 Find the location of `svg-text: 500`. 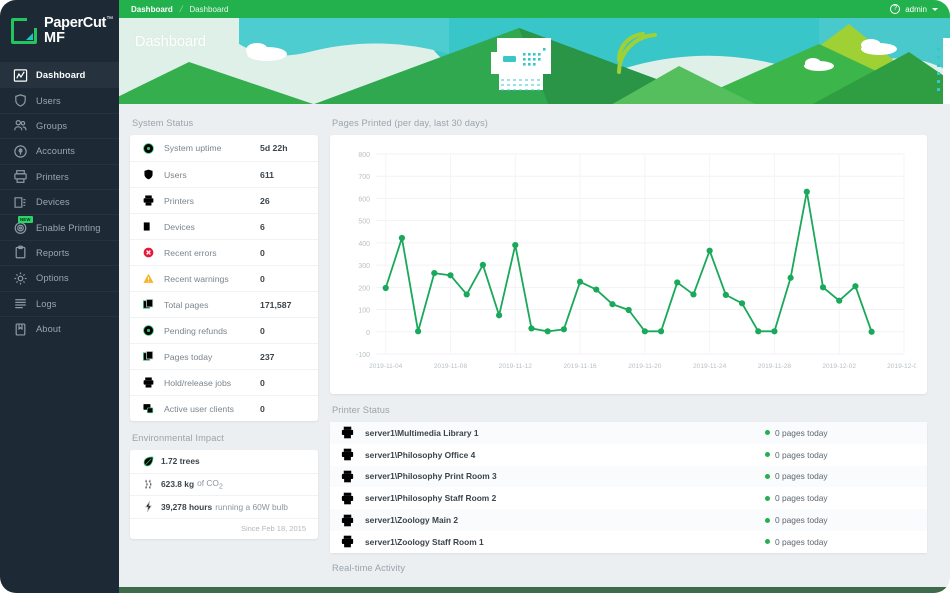

svg-text: 500 is located at coordinates (364, 222).